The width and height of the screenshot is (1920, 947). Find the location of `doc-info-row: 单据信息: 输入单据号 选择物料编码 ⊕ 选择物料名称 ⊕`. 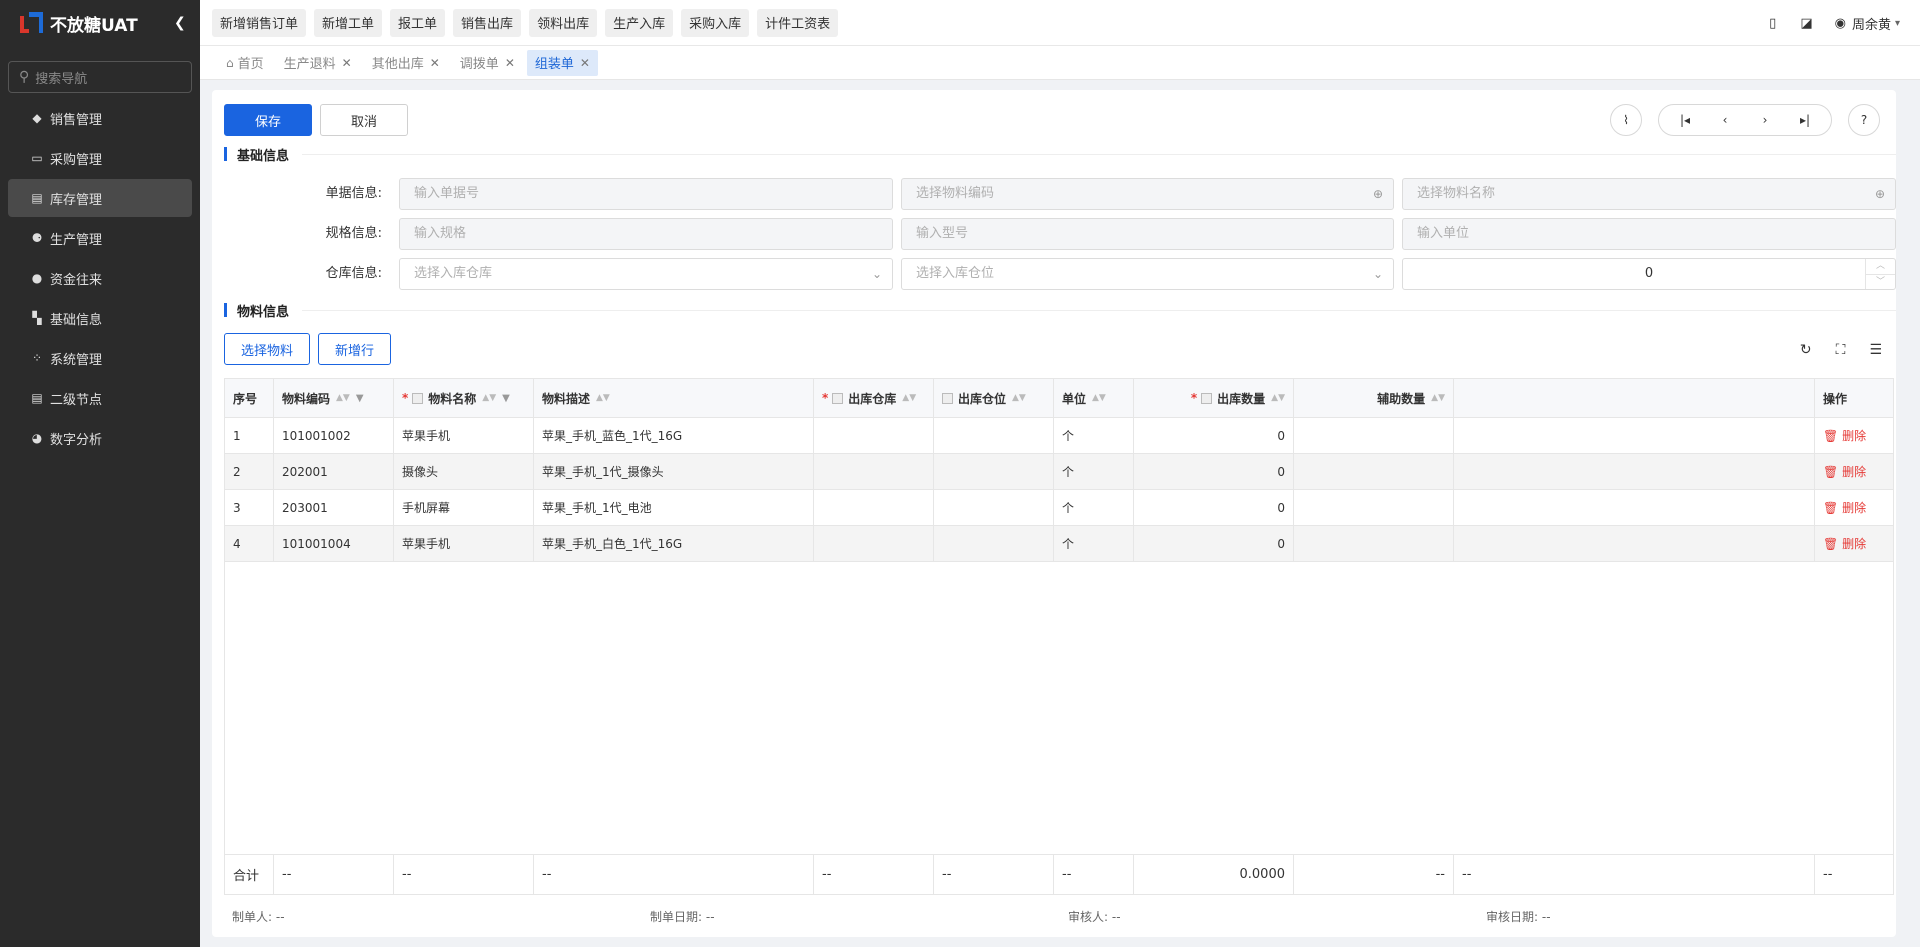

doc-info-row: 单据信息: 输入单据号 选择物料编码 ⊕ 选择物料名称 ⊕ is located at coordinates (1054, 194).